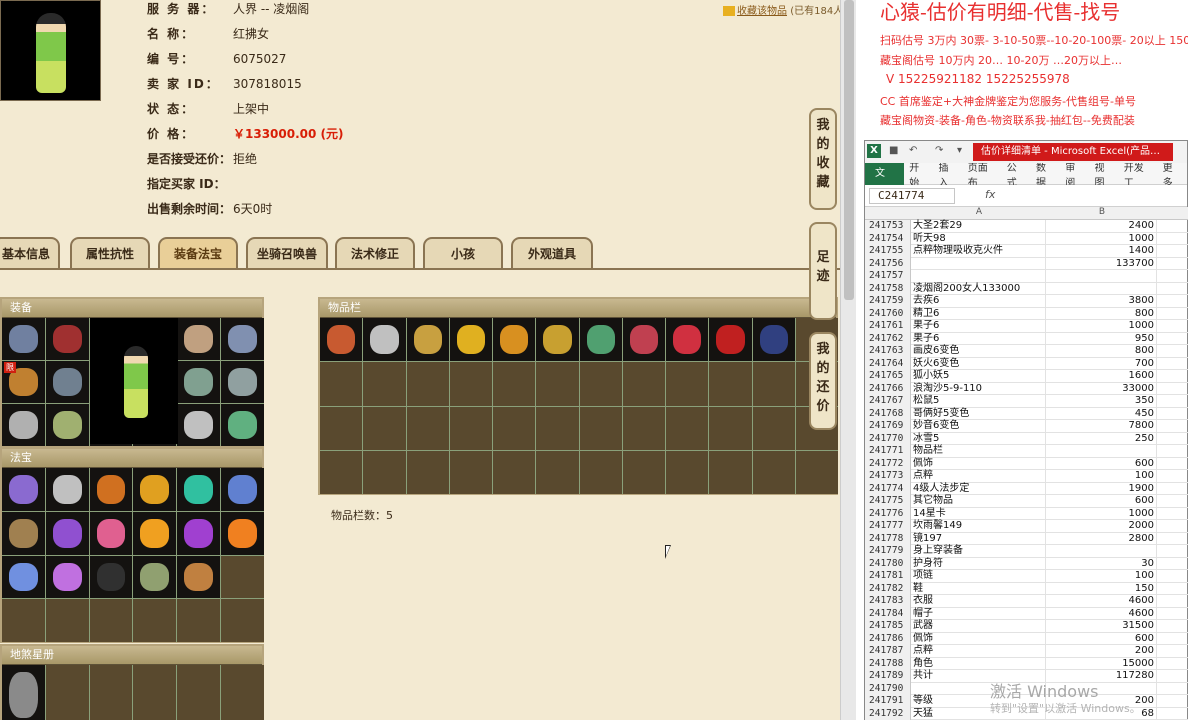 The height and width of the screenshot is (720, 1188). I want to click on cell-b: 600, so click(1102, 463).